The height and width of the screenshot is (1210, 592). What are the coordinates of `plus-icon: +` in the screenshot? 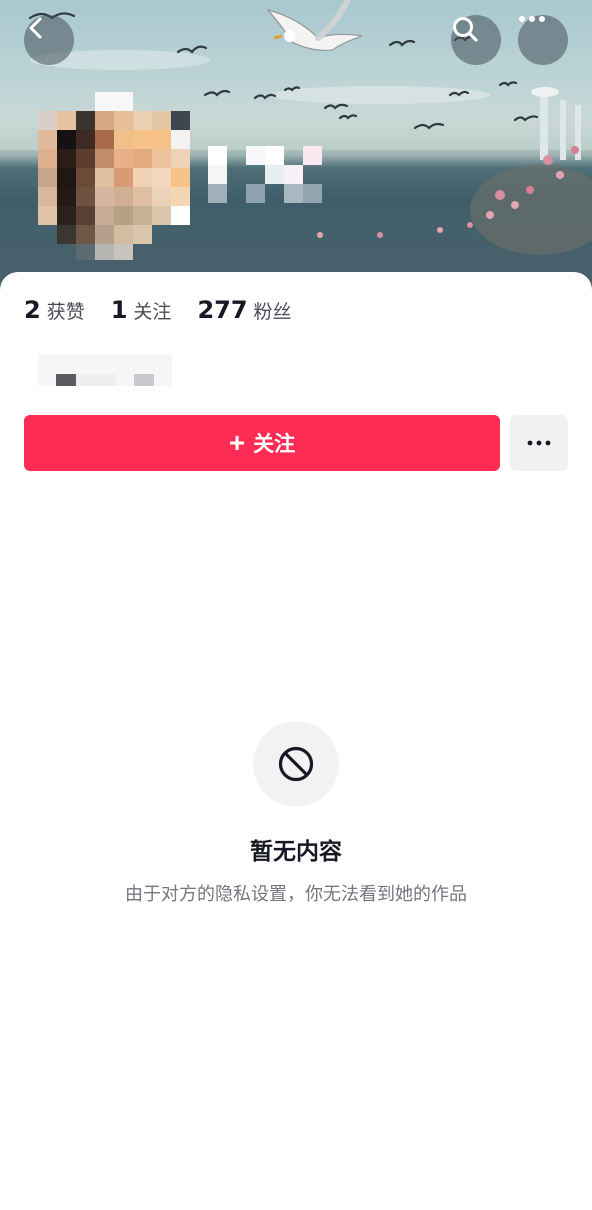 It's located at (237, 442).